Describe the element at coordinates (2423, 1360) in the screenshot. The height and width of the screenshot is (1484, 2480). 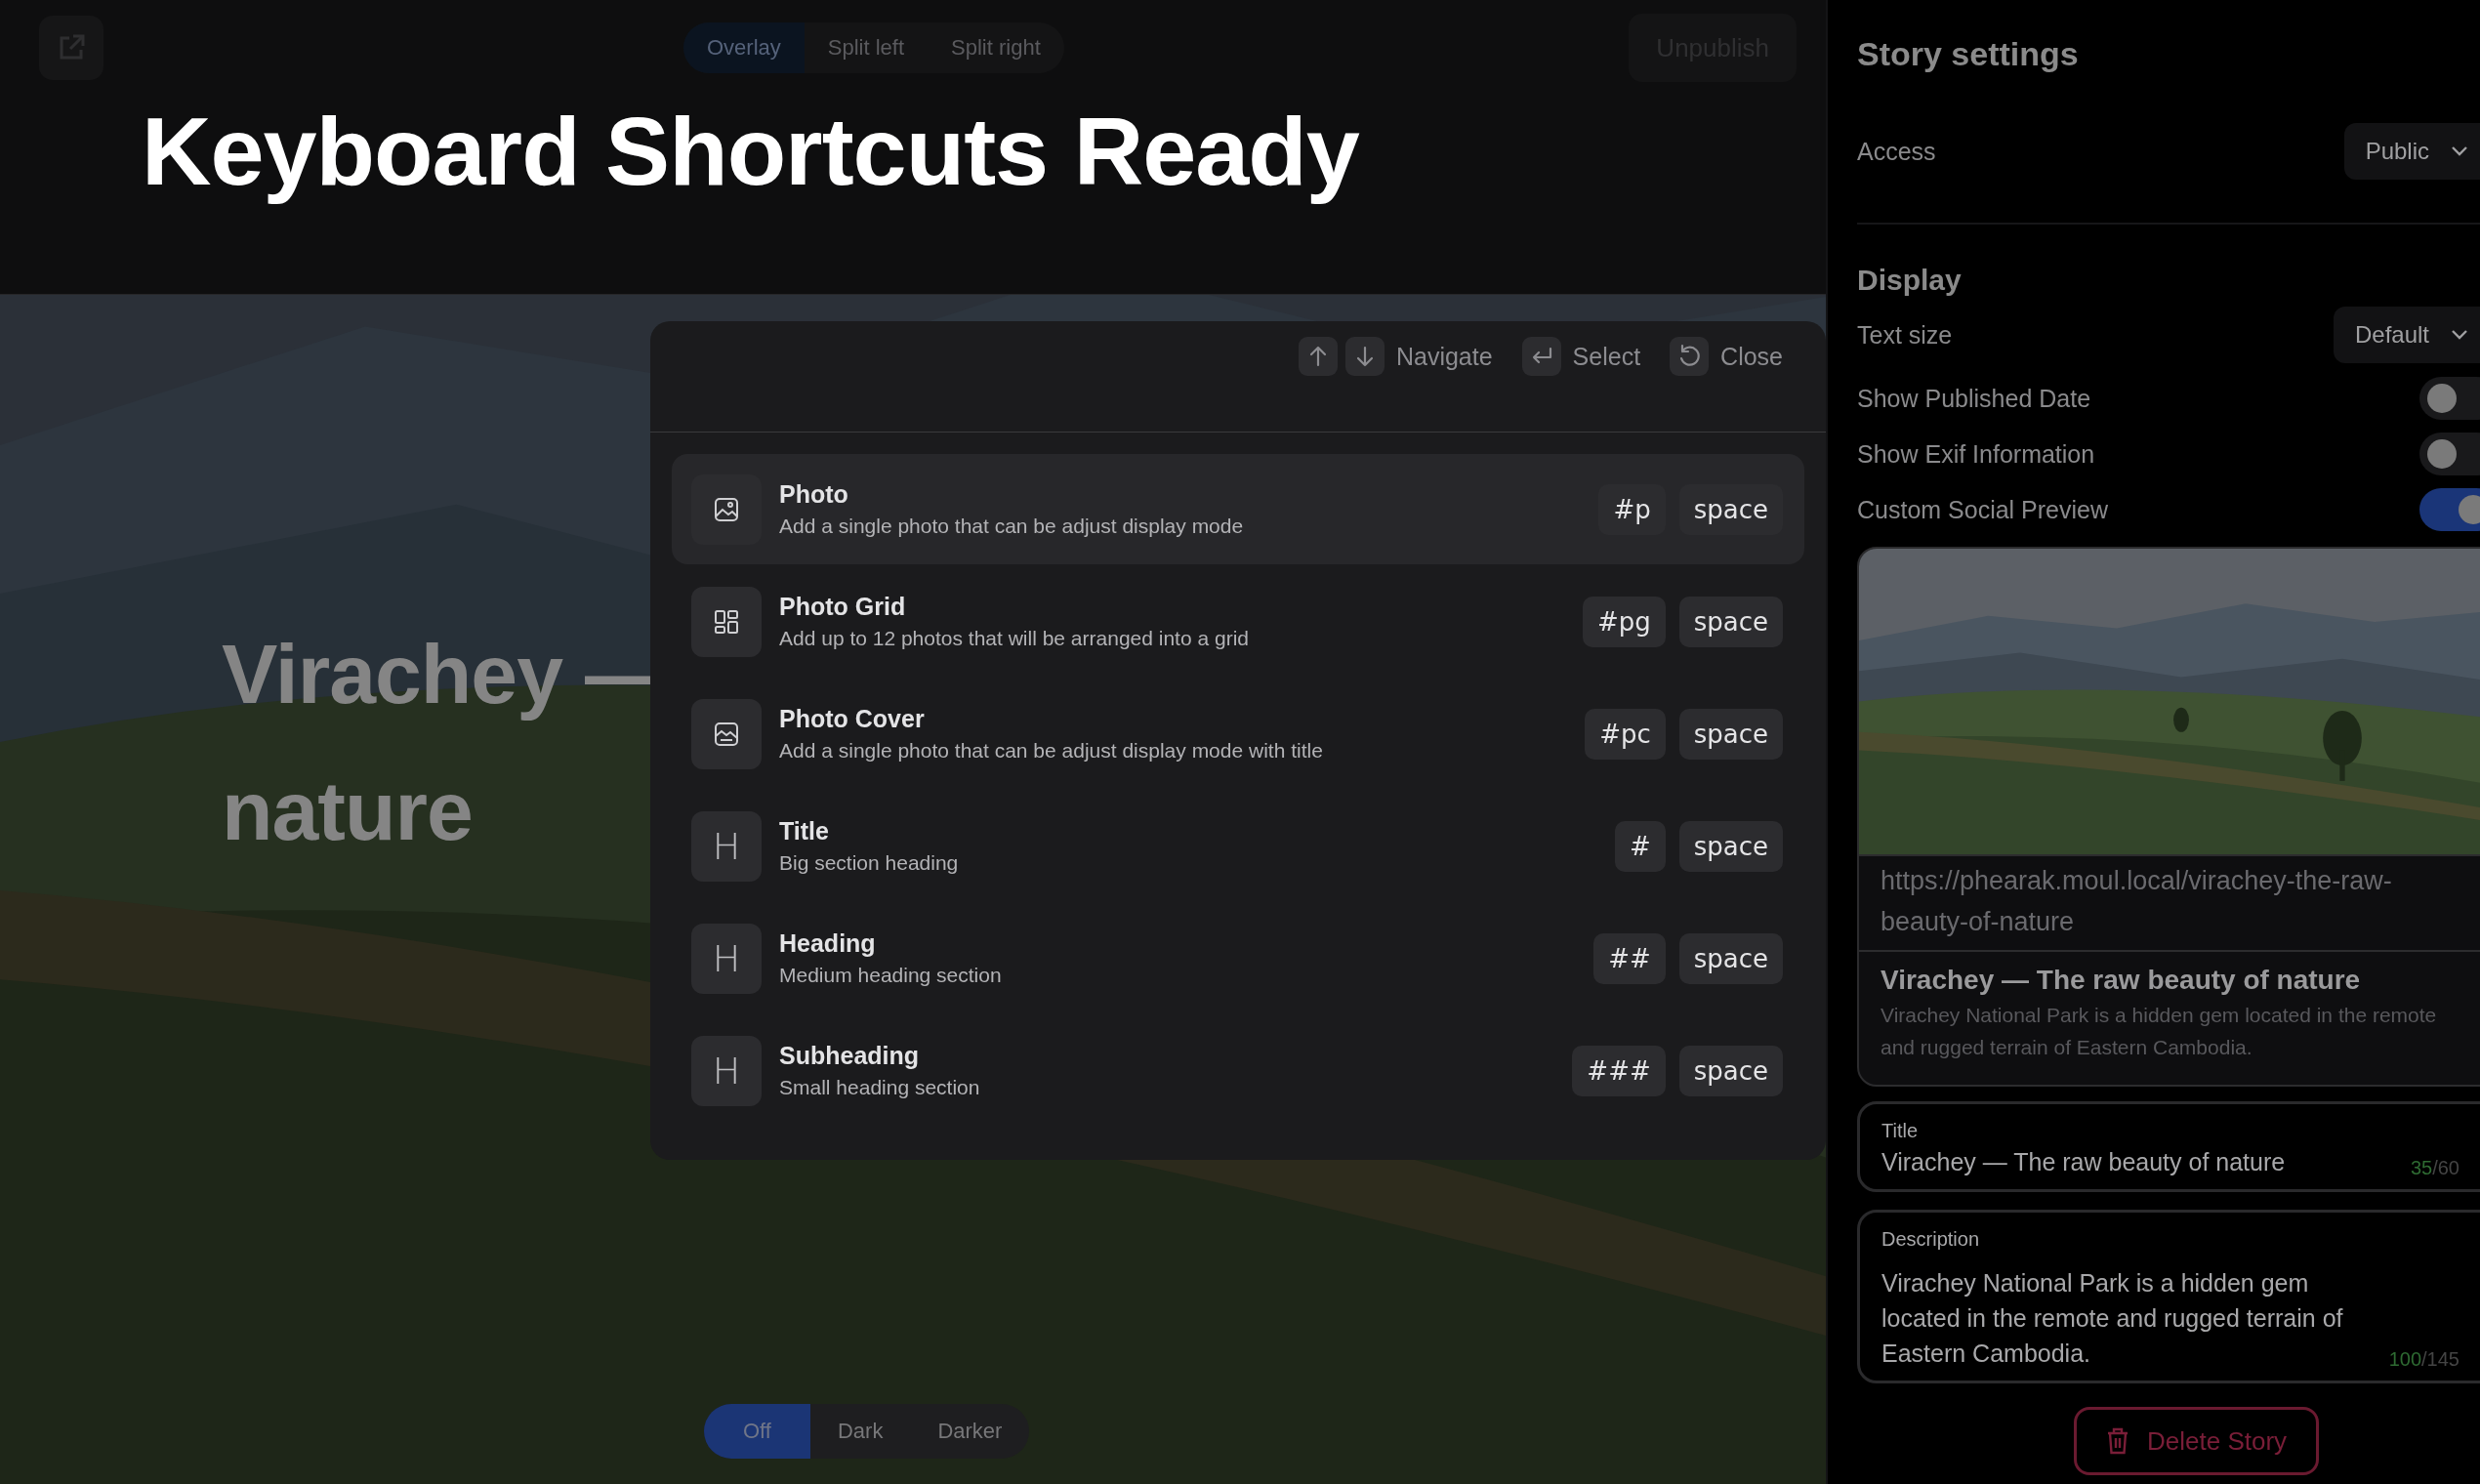
I see `character-counter: 100/145` at that location.